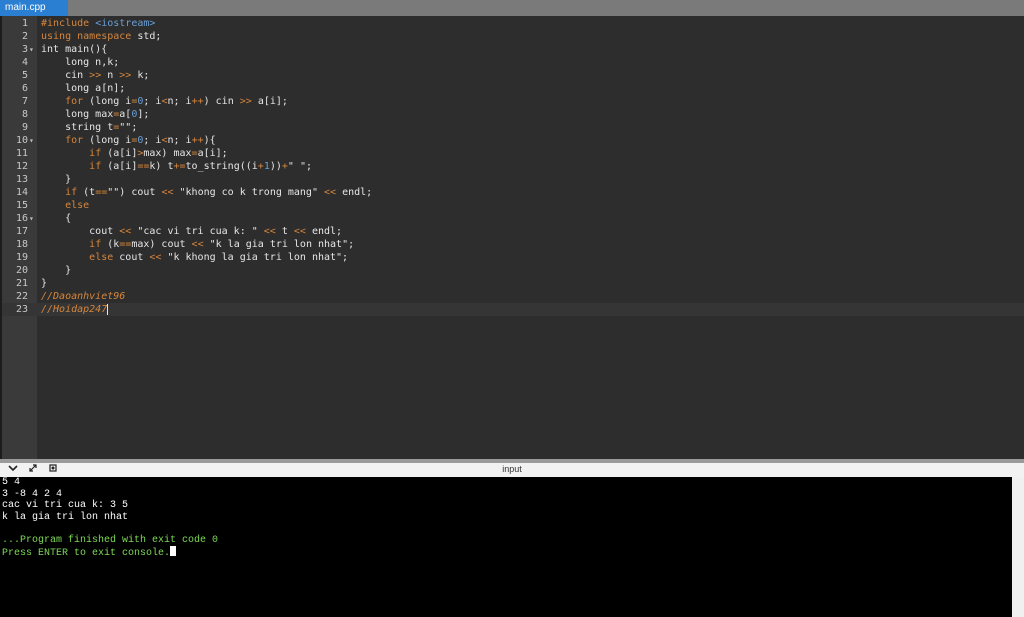 This screenshot has height=617, width=1024. I want to click on code-line: 21}, so click(513, 283).